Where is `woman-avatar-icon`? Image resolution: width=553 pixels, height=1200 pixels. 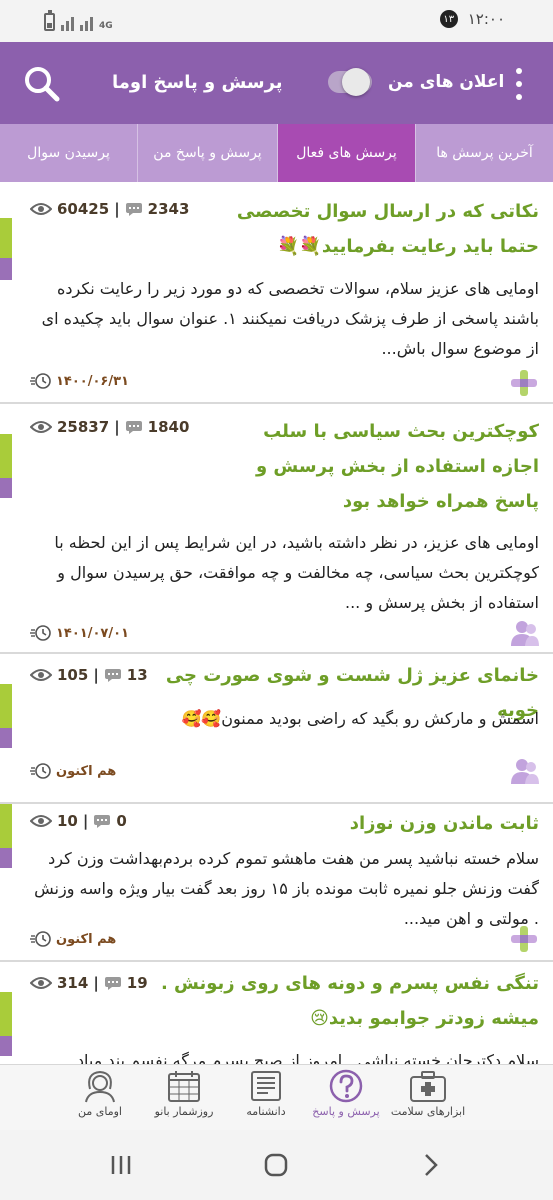 woman-avatar-icon is located at coordinates (100, 1086).